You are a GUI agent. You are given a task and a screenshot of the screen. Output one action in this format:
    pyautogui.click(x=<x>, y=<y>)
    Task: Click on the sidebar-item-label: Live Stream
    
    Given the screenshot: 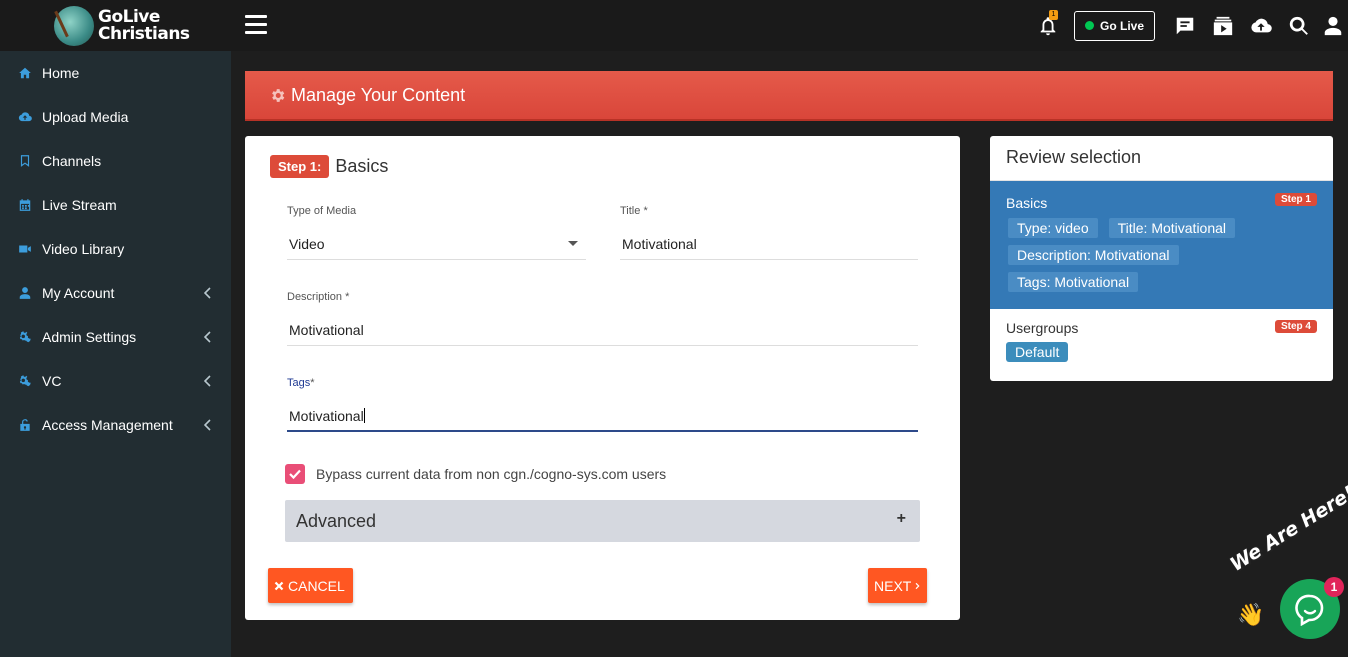 What is the action you would take?
    pyautogui.click(x=79, y=205)
    